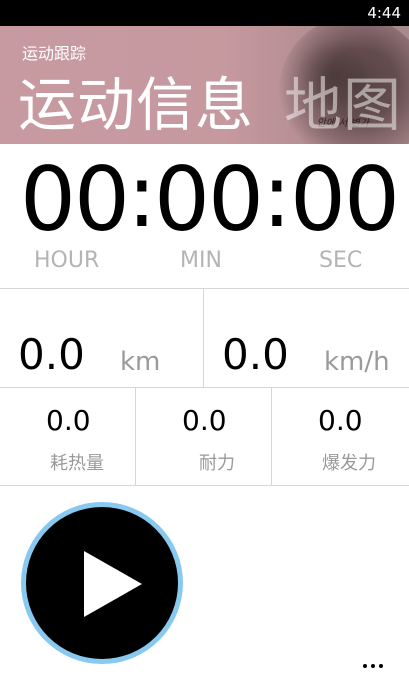 Image resolution: width=409 pixels, height=679 pixels. Describe the element at coordinates (204, 13) in the screenshot. I see `status-bar: 4:44` at that location.